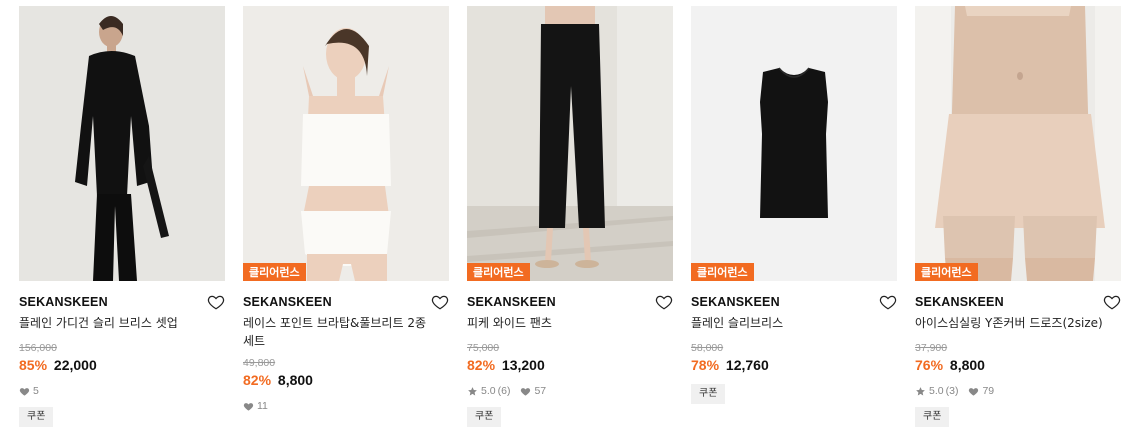 The height and width of the screenshot is (434, 1129). I want to click on product-name: 레이스 포인트 브라탑&풀브리트 2종 세트, so click(346, 332).